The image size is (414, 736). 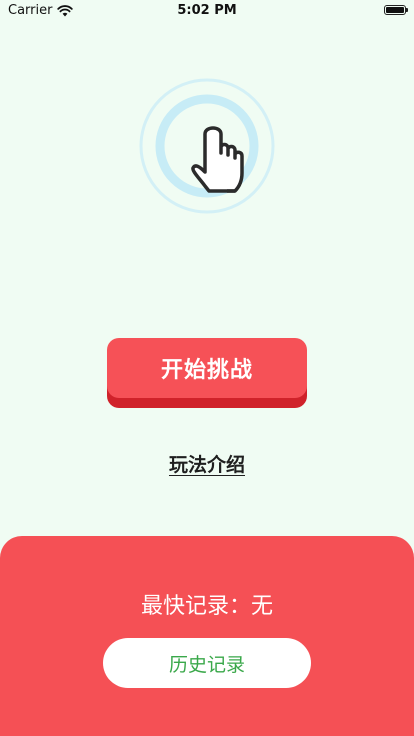 What do you see at coordinates (396, 10) in the screenshot?
I see `battery-icon` at bounding box center [396, 10].